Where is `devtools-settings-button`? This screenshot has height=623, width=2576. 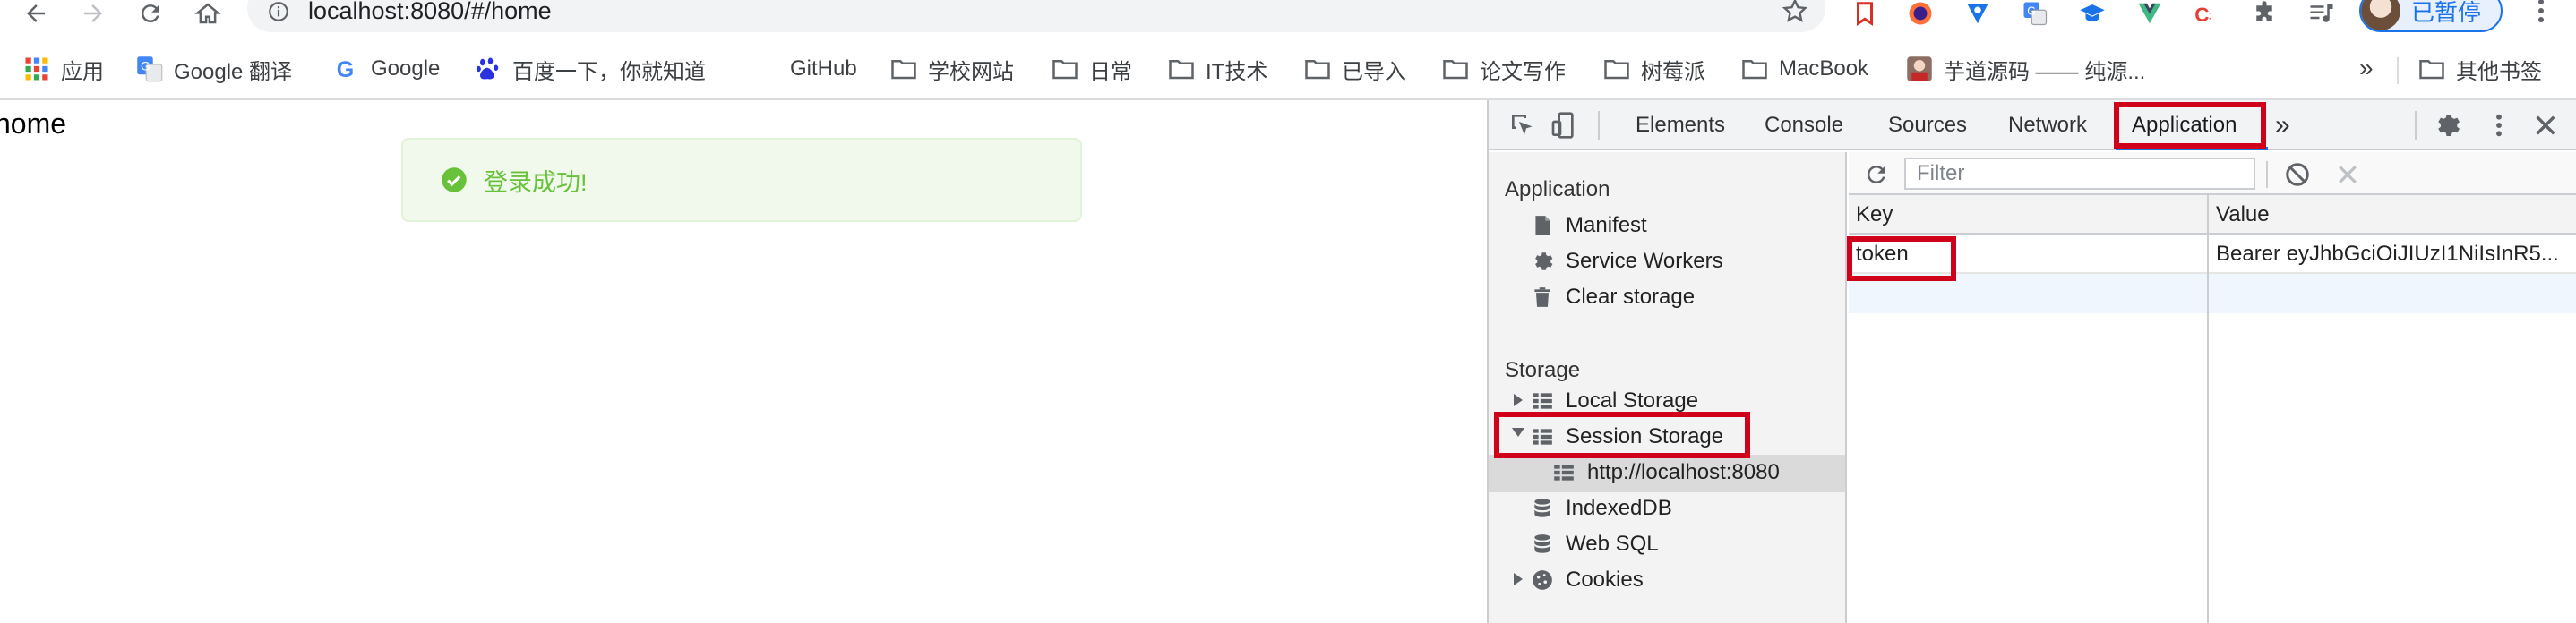 devtools-settings-button is located at coordinates (2447, 125).